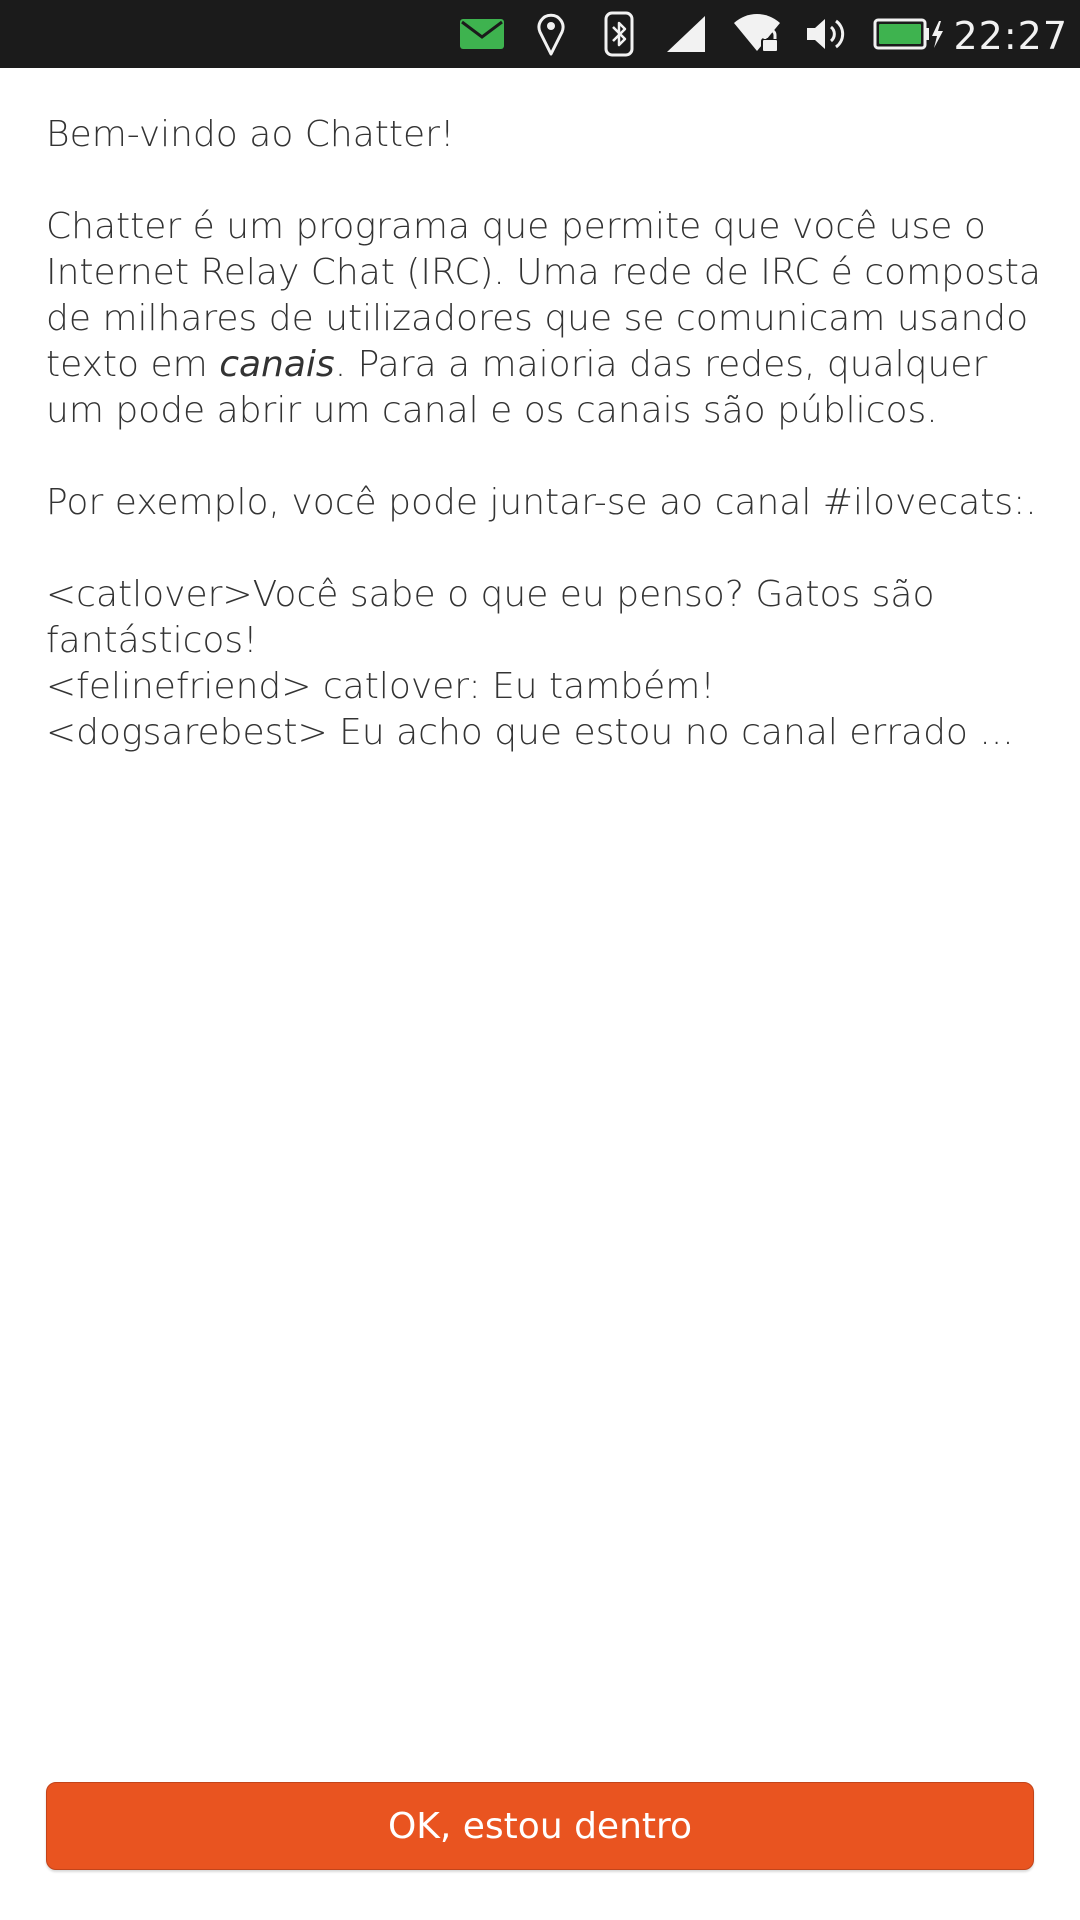  Describe the element at coordinates (277, 364) in the screenshot. I see `intro-emphasis: canais` at that location.